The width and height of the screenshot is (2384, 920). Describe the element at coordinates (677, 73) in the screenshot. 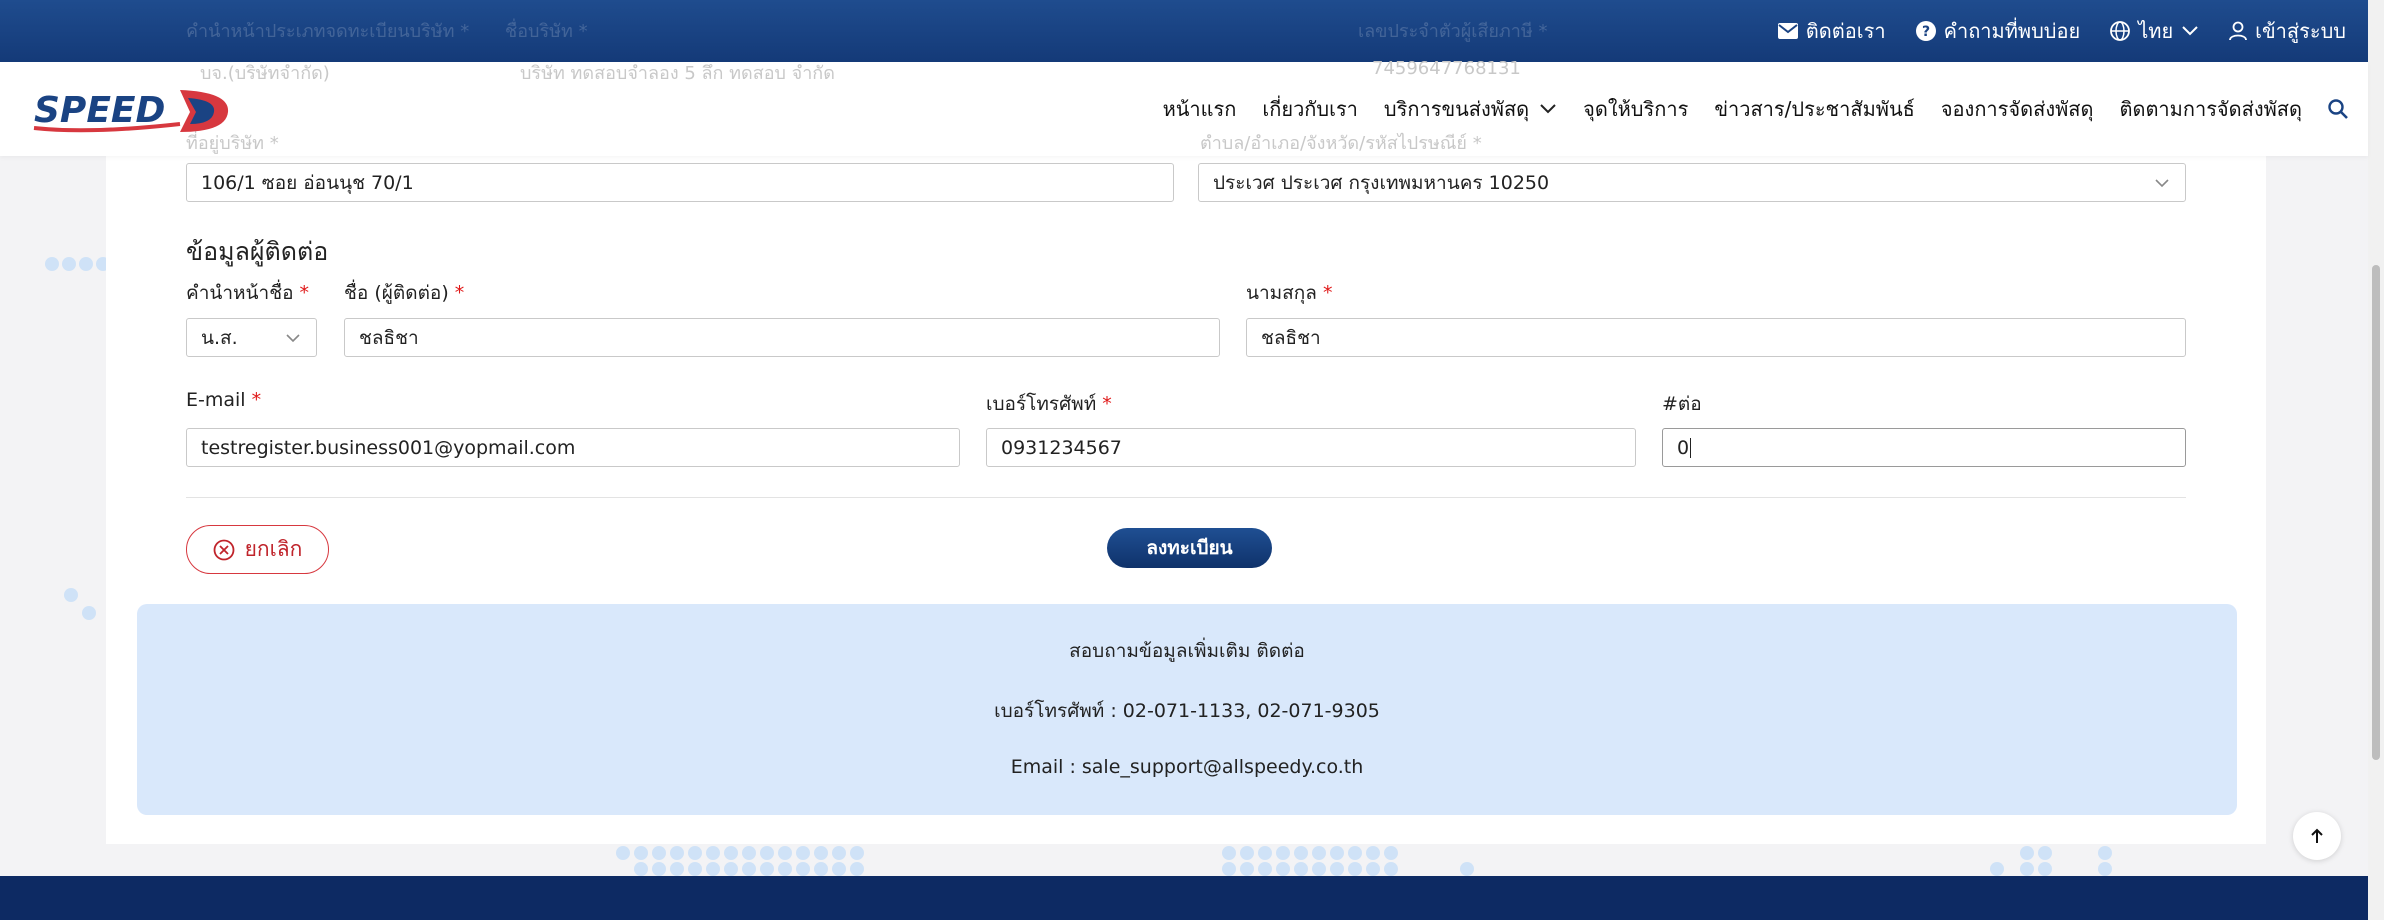

I see `ghost-field-company-name: บริษัท ทดสอบจำลอง 5 ลึก ทดสอบ จำกัด` at that location.